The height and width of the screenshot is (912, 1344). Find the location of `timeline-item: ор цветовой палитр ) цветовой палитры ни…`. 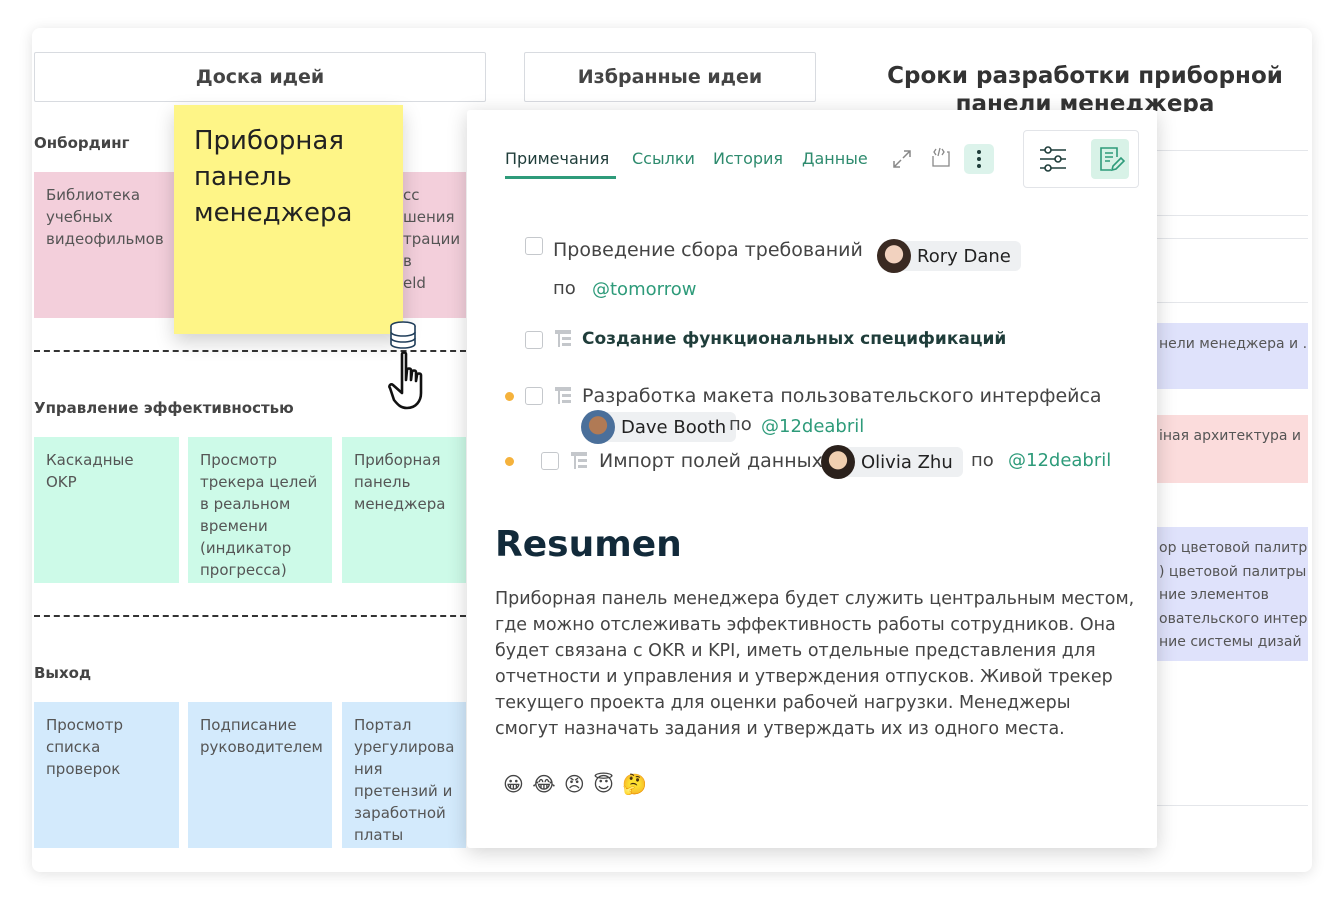

timeline-item: ор цветовой палитр ) цветовой палитры ни… is located at coordinates (1232, 594).